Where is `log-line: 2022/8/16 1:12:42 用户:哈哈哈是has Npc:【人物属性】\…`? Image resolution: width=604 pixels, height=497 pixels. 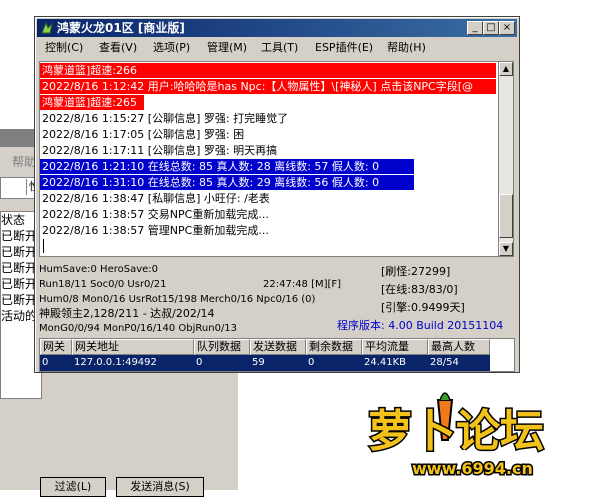 log-line: 2022/8/16 1:12:42 用户:哈哈哈是has Npc:【人物属性】\… is located at coordinates (268, 86).